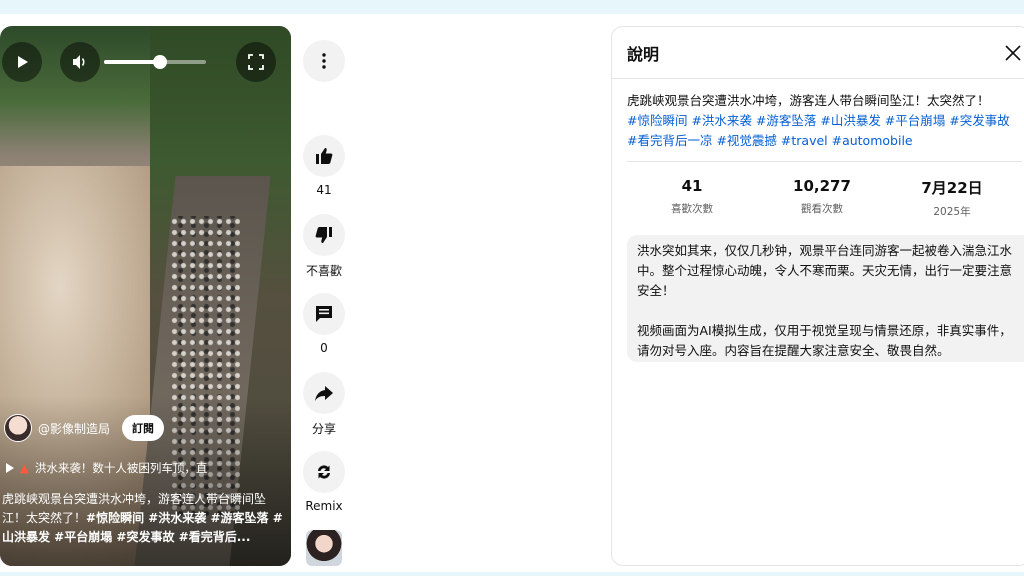 This screenshot has width=1024, height=576. I want to click on thumbs-up-icon, so click(324, 156).